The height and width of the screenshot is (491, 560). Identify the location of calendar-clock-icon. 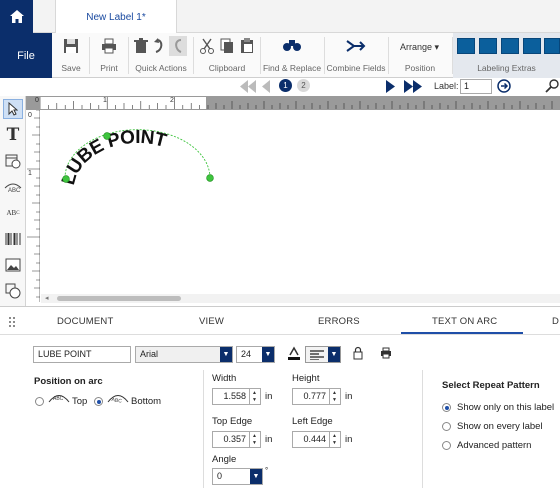
(13, 161).